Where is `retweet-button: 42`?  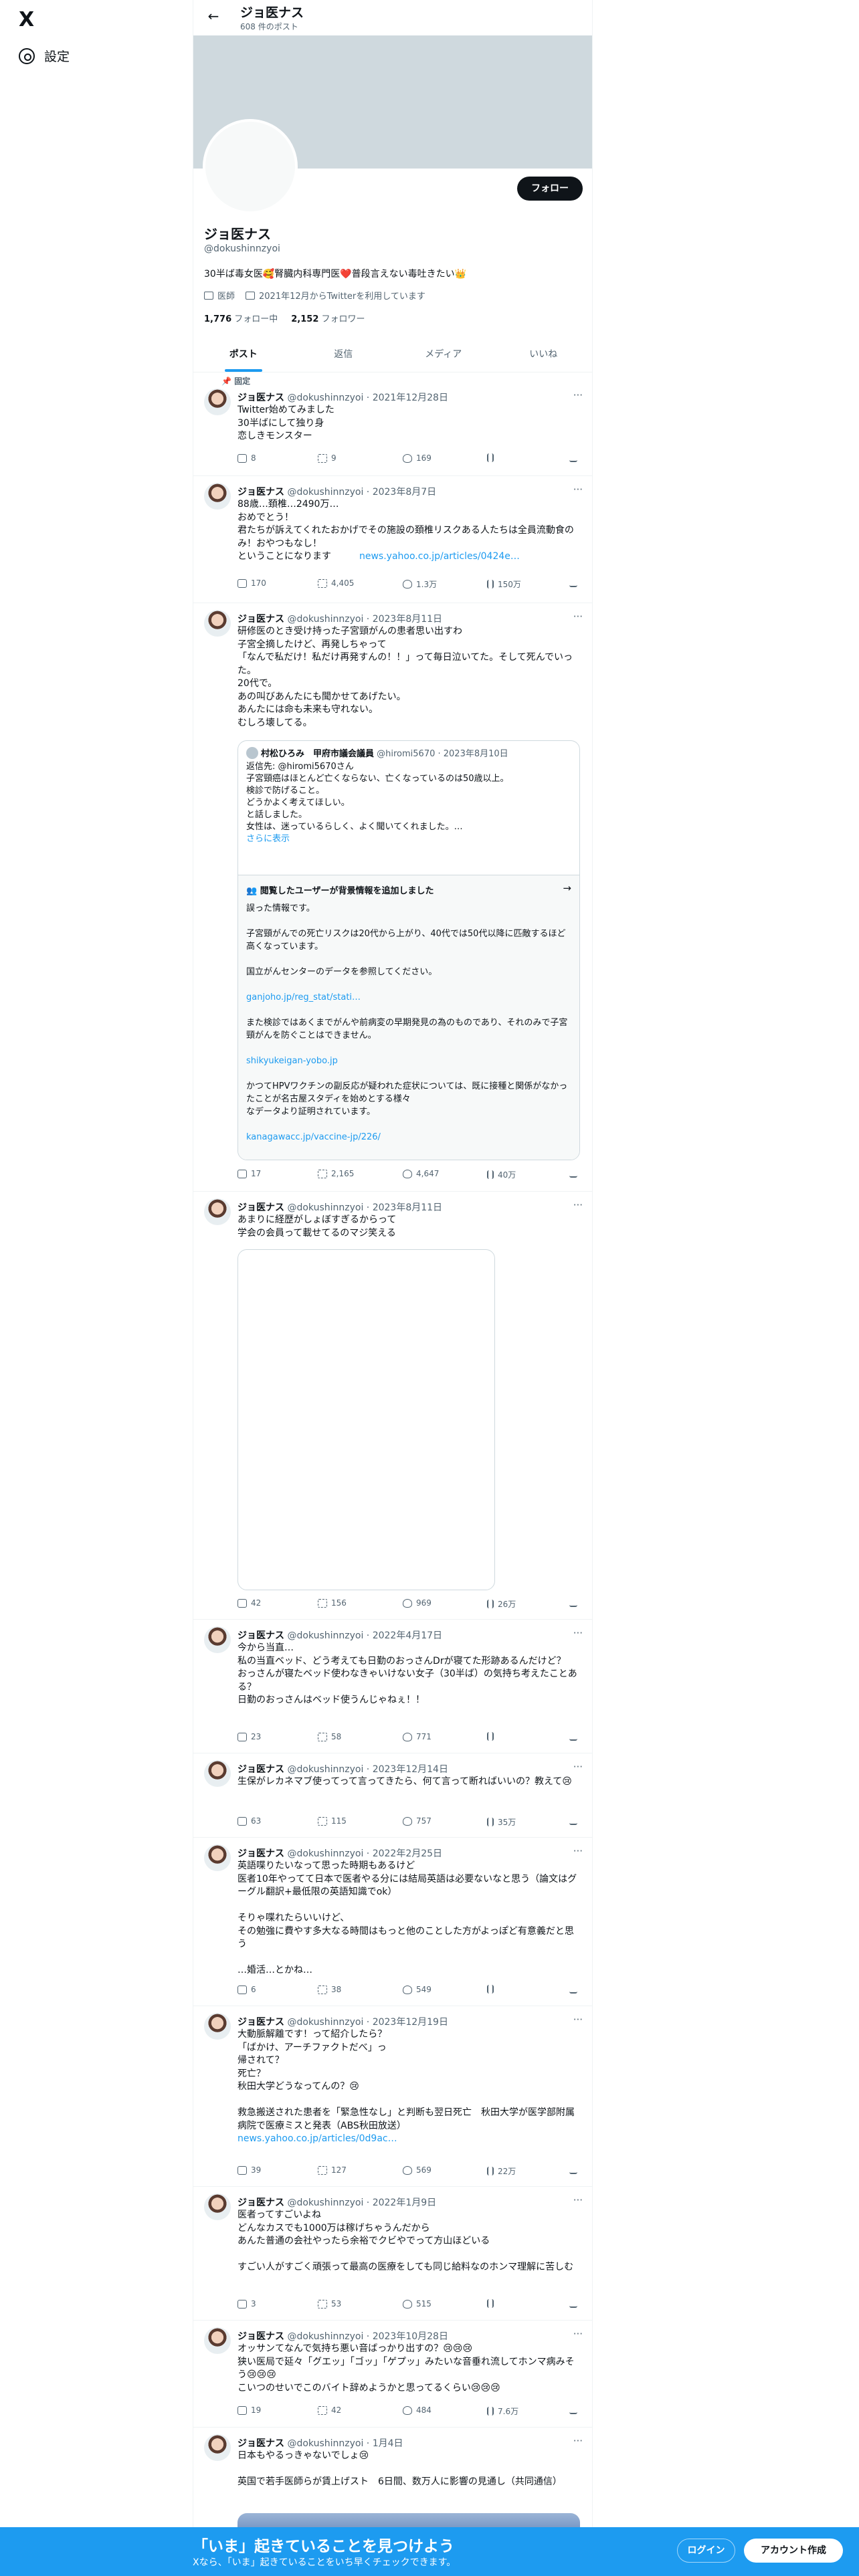 retweet-button: 42 is located at coordinates (329, 2410).